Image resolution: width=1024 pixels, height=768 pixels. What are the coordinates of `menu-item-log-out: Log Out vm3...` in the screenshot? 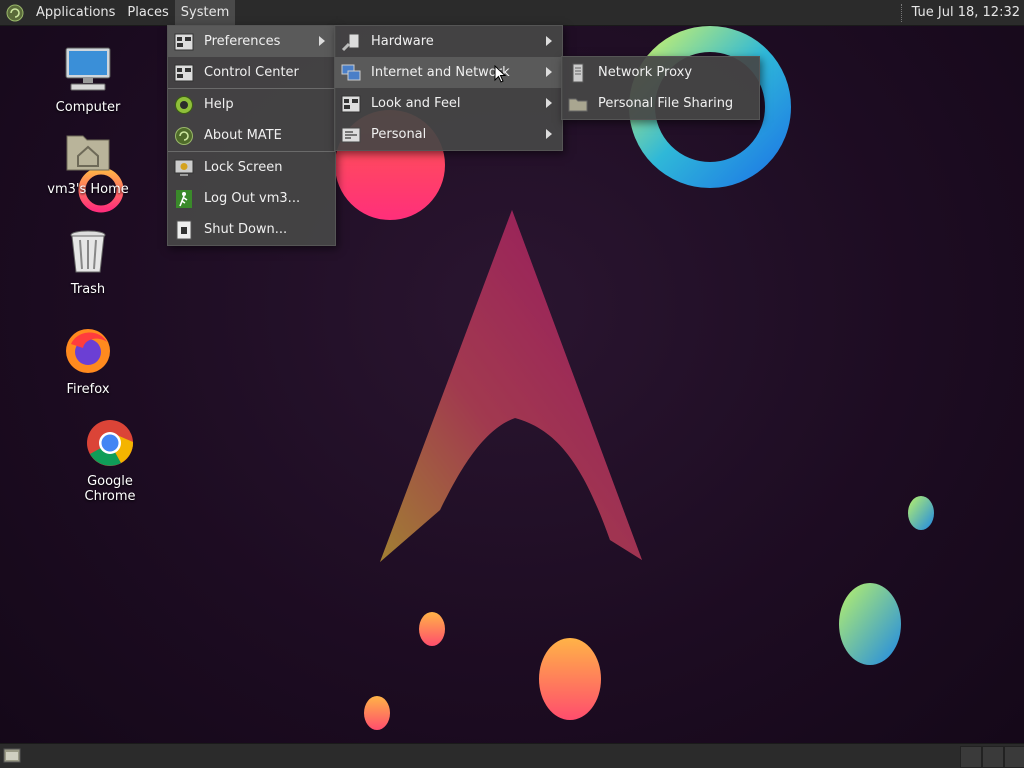 It's located at (251, 198).